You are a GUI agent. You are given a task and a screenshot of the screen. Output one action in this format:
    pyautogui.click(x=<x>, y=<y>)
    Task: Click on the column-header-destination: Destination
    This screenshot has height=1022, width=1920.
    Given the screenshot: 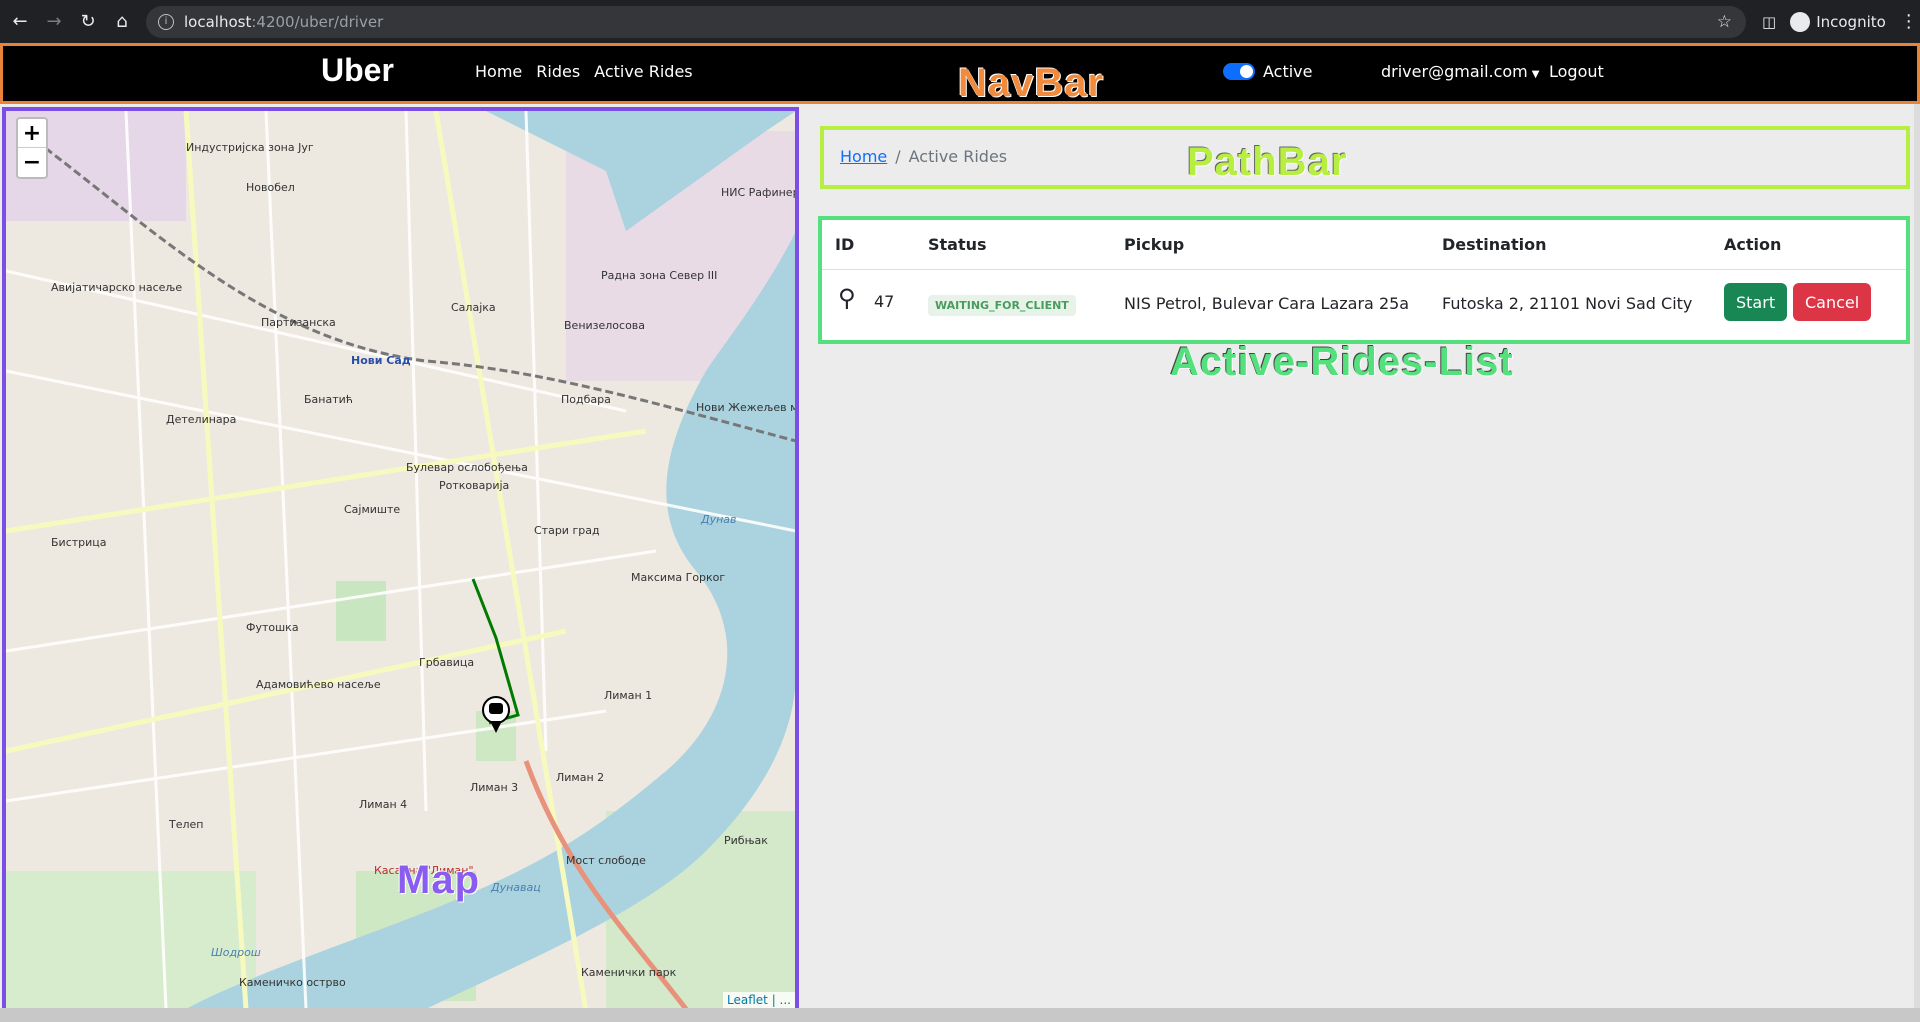 What is the action you would take?
    pyautogui.click(x=1494, y=244)
    